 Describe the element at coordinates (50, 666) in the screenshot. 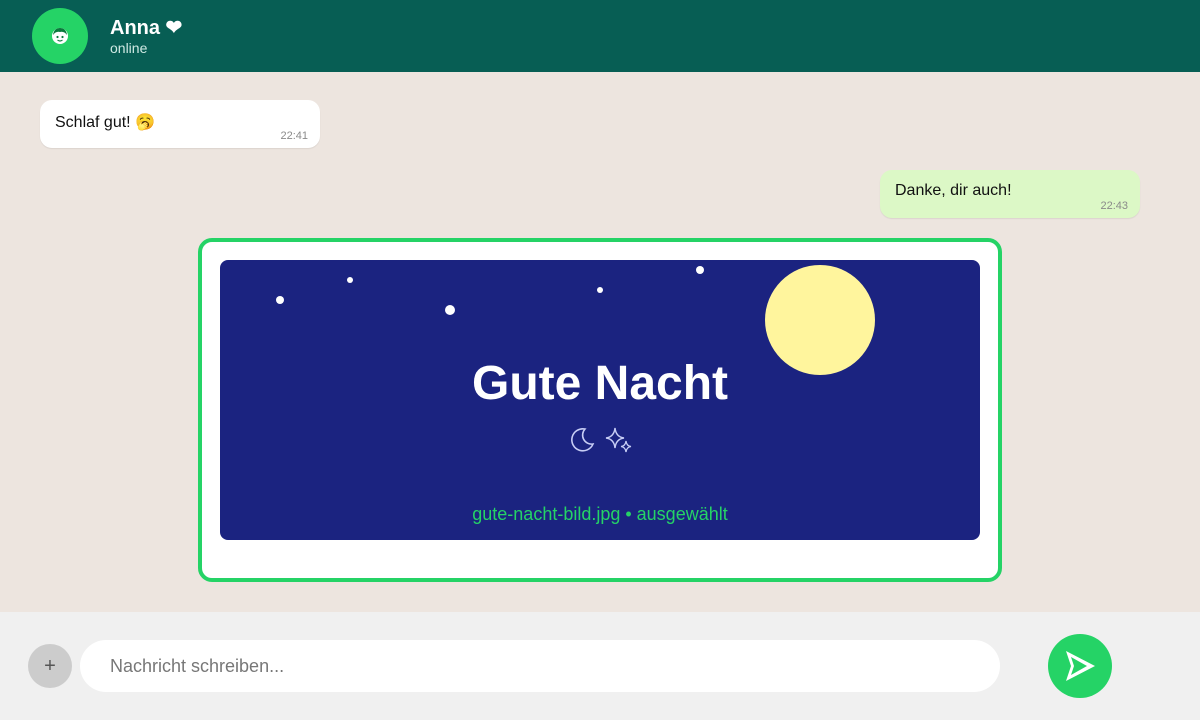

I see `attach-button: +` at that location.